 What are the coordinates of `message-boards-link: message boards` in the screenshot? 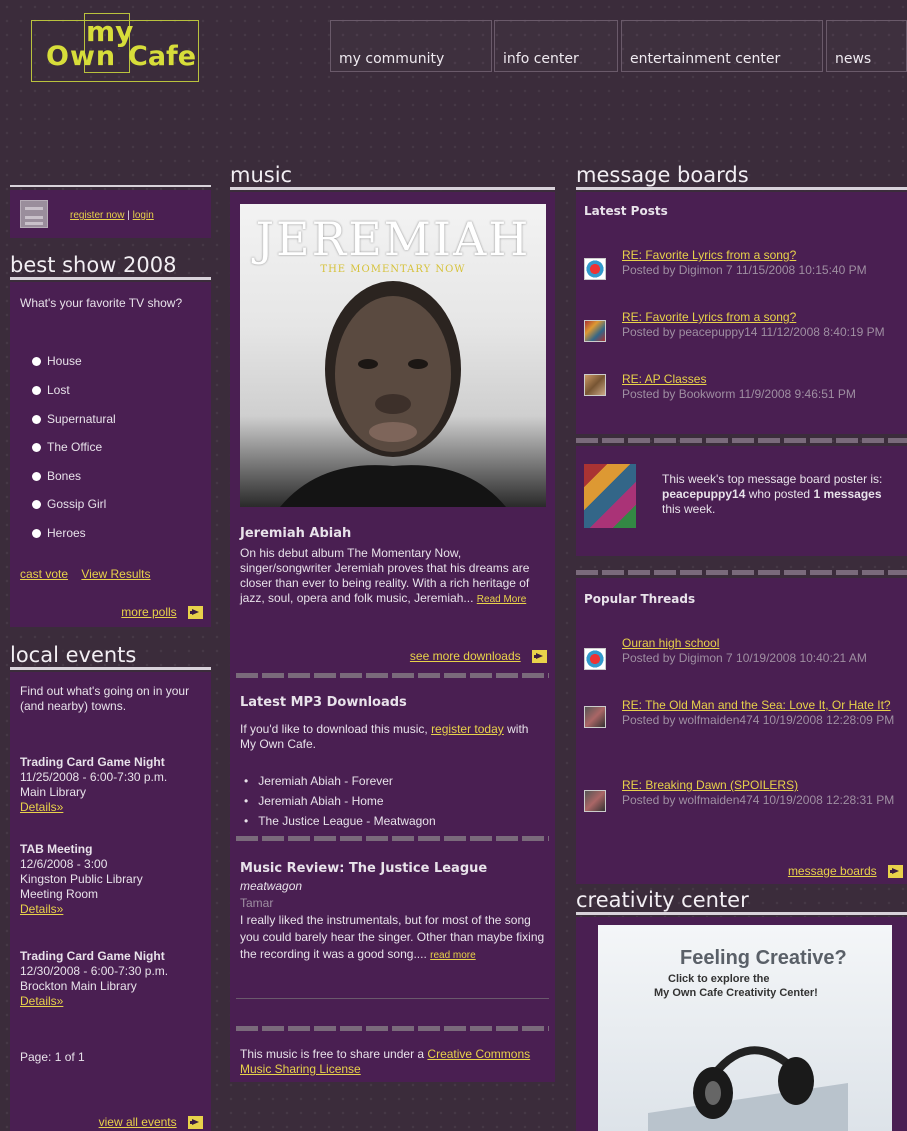 It's located at (832, 871).